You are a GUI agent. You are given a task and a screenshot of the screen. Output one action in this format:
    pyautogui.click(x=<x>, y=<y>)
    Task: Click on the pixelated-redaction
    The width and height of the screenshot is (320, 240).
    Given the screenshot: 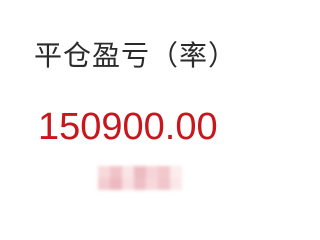 What is the action you would take?
    pyautogui.click(x=140, y=178)
    